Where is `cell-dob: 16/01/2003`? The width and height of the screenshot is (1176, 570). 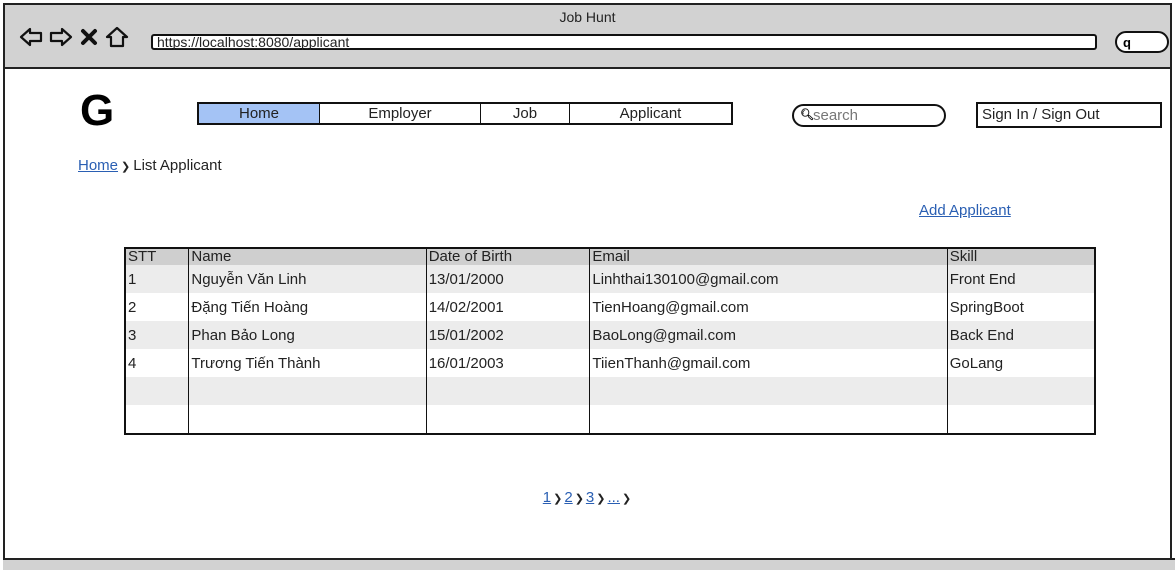
cell-dob: 16/01/2003 is located at coordinates (508, 363).